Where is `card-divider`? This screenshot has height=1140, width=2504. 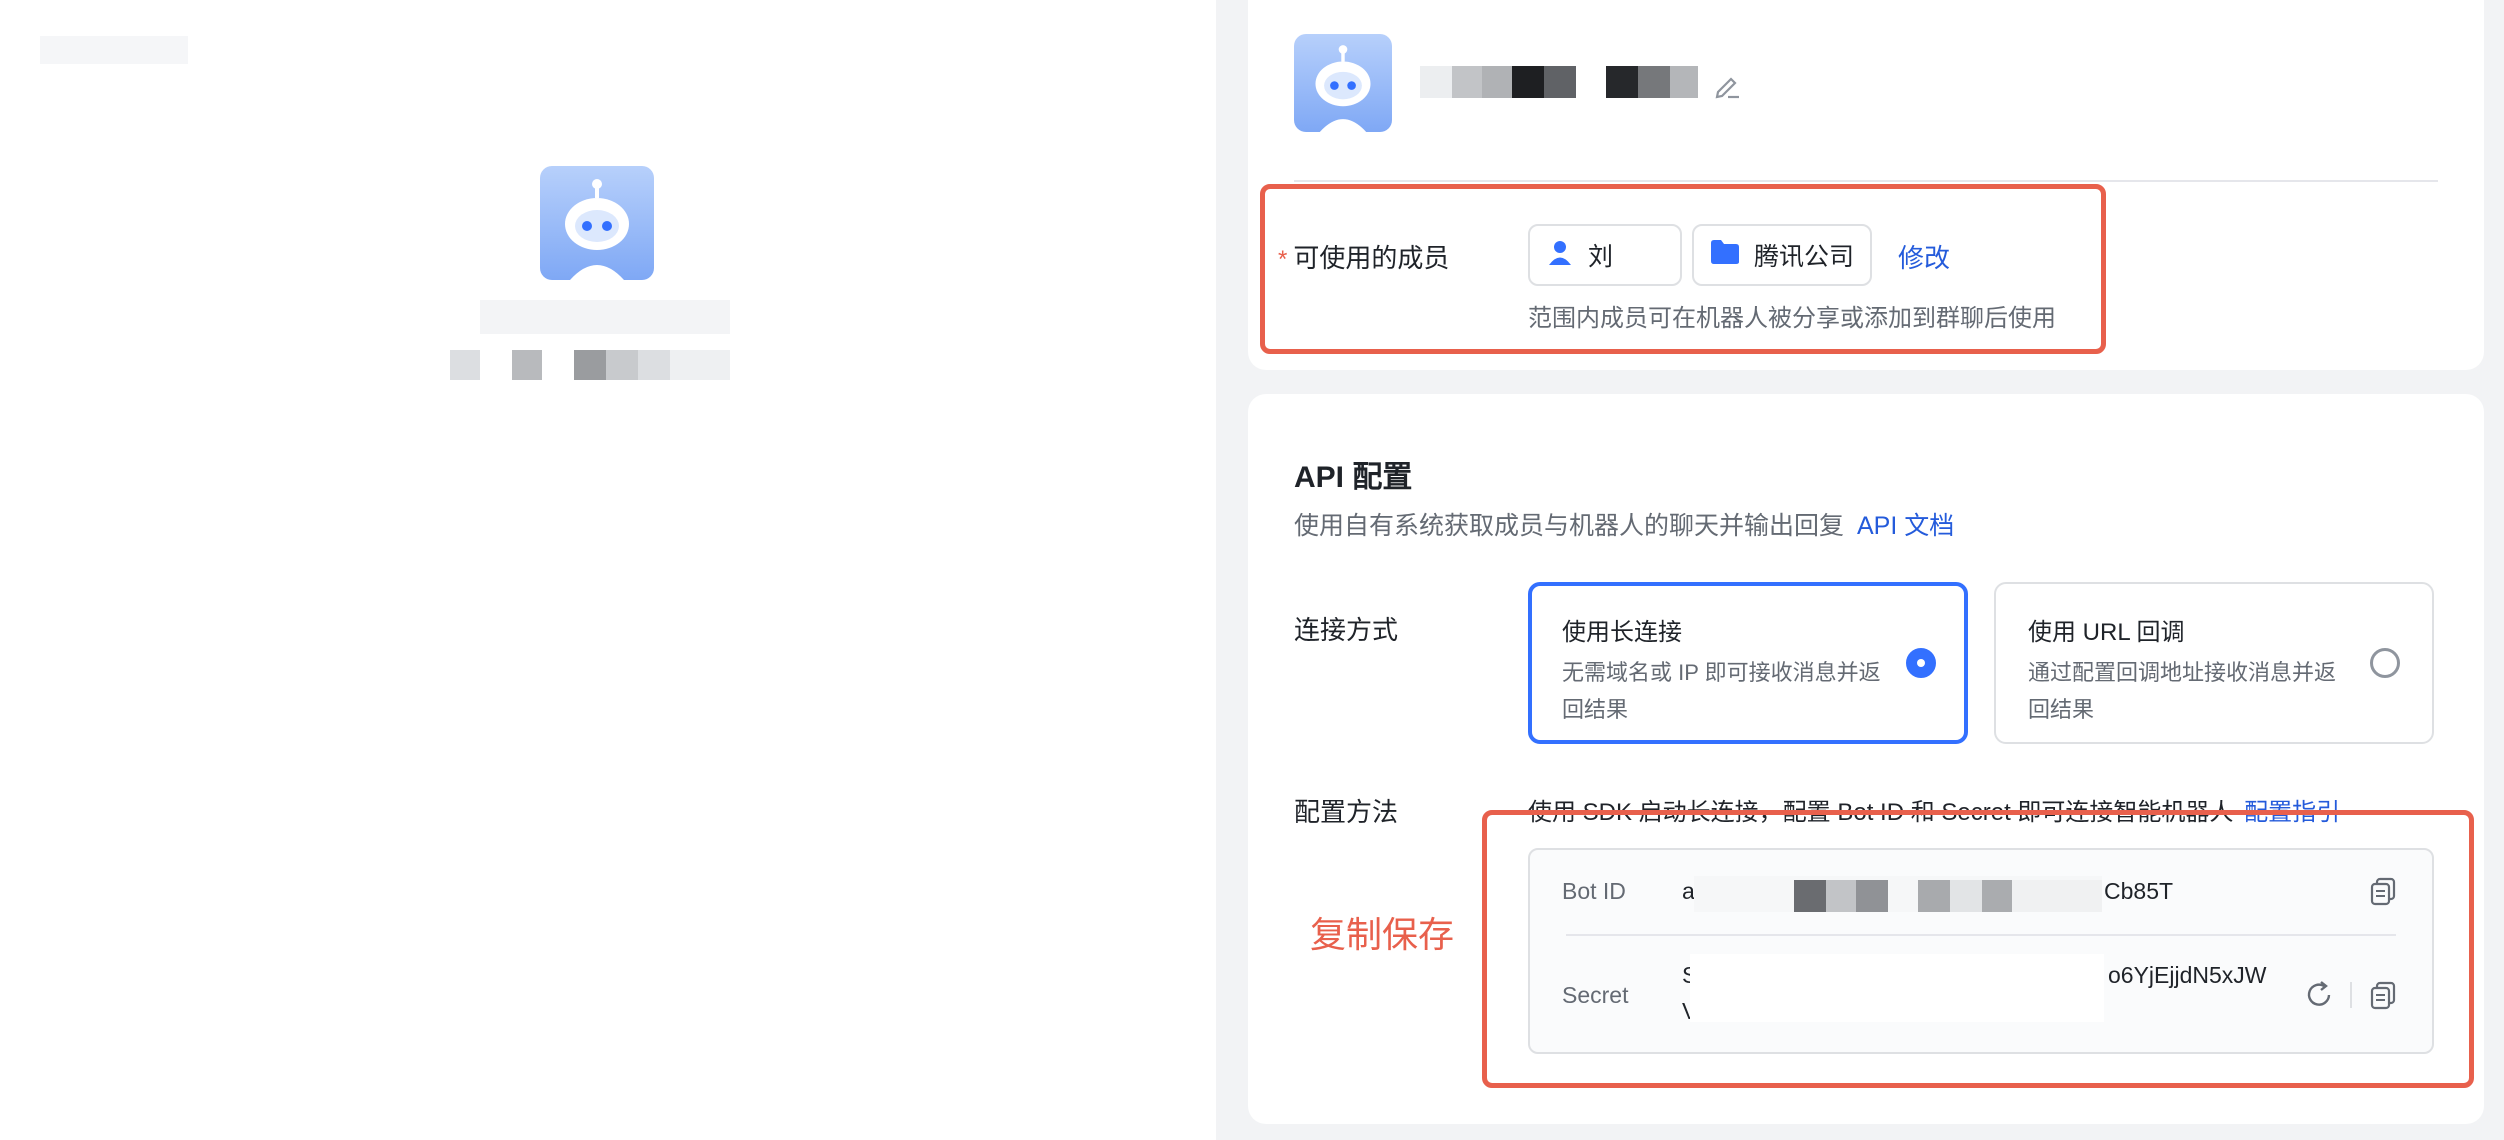 card-divider is located at coordinates (1866, 181).